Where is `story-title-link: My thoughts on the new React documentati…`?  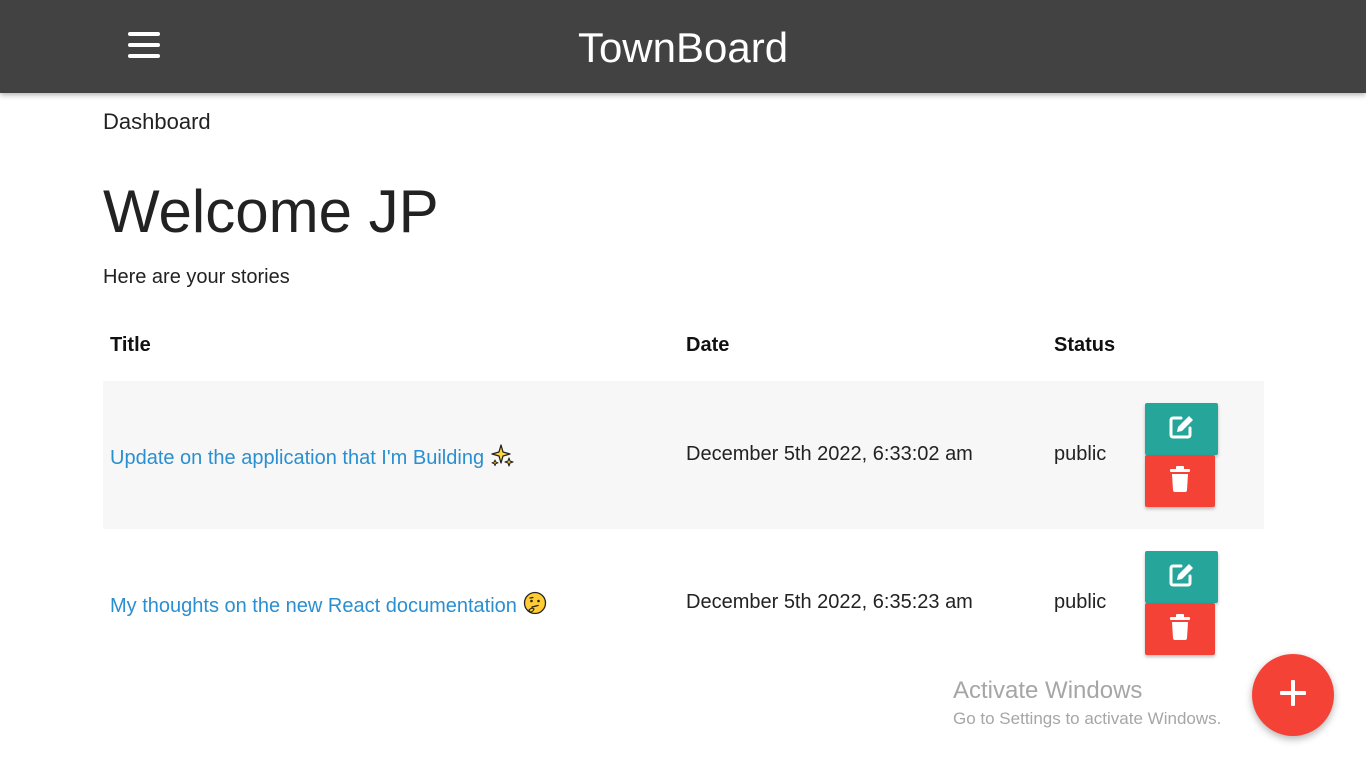 story-title-link: My thoughts on the new React documentati… is located at coordinates (313, 606).